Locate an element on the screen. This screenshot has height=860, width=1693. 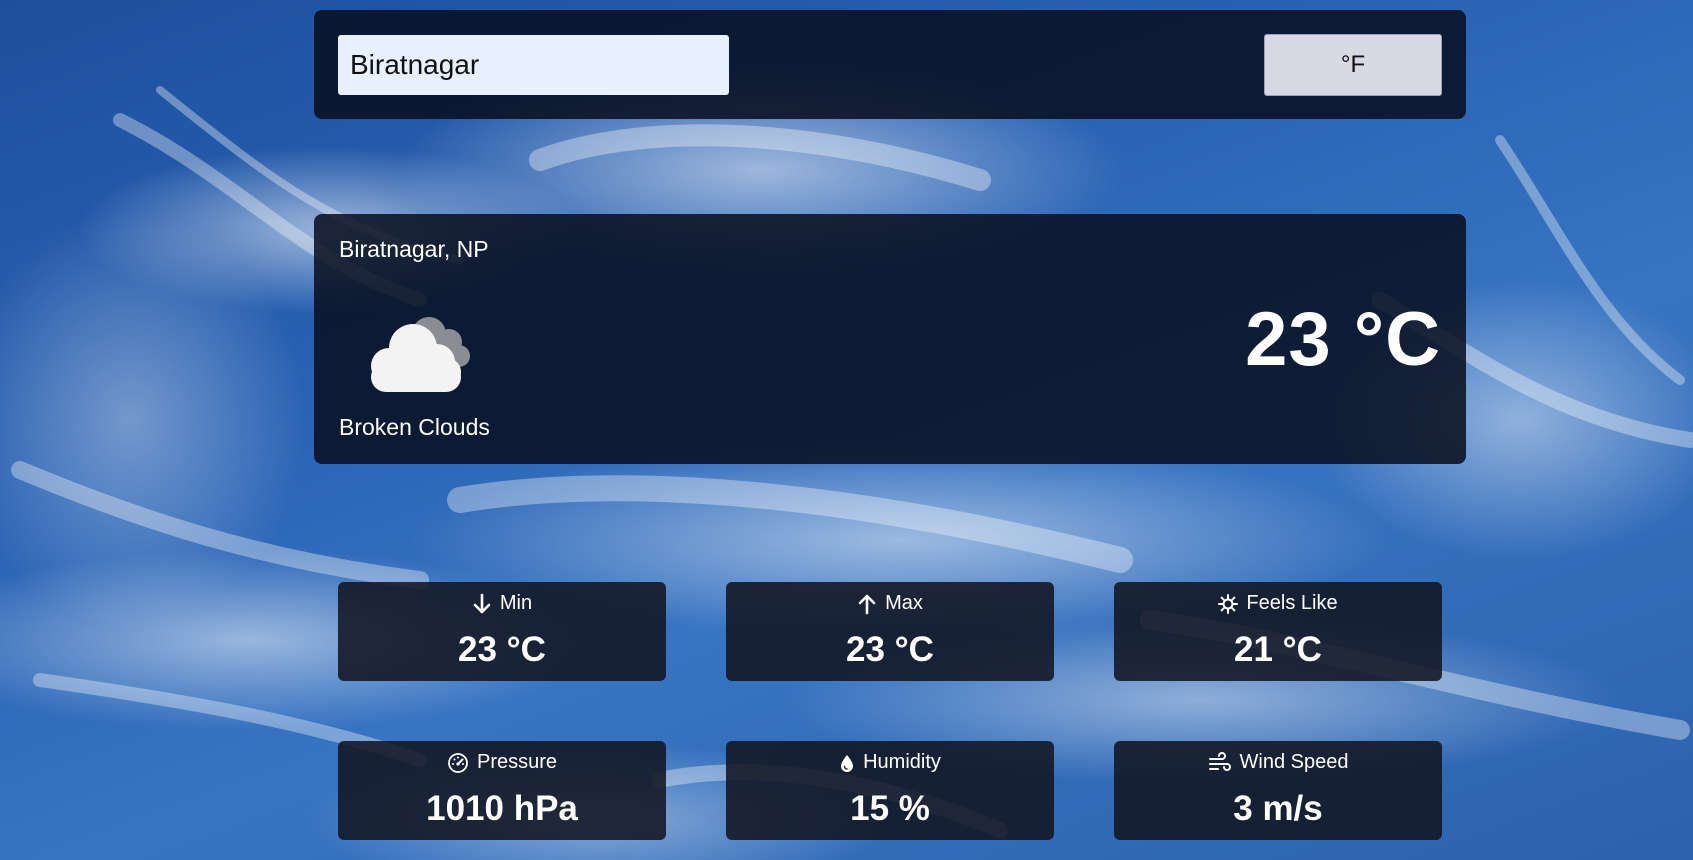
unit-toggle-button: °F is located at coordinates (1353, 65).